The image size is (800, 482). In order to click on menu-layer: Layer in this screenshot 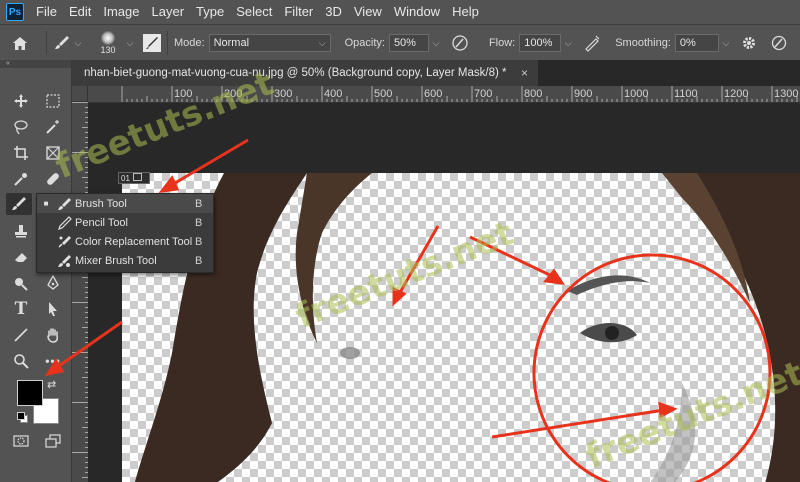, I will do `click(168, 12)`.